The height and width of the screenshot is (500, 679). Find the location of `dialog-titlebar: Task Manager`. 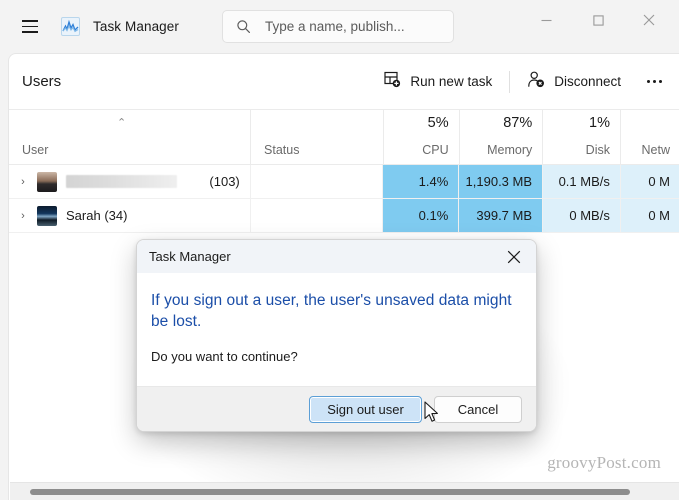

dialog-titlebar: Task Manager is located at coordinates (336, 256).